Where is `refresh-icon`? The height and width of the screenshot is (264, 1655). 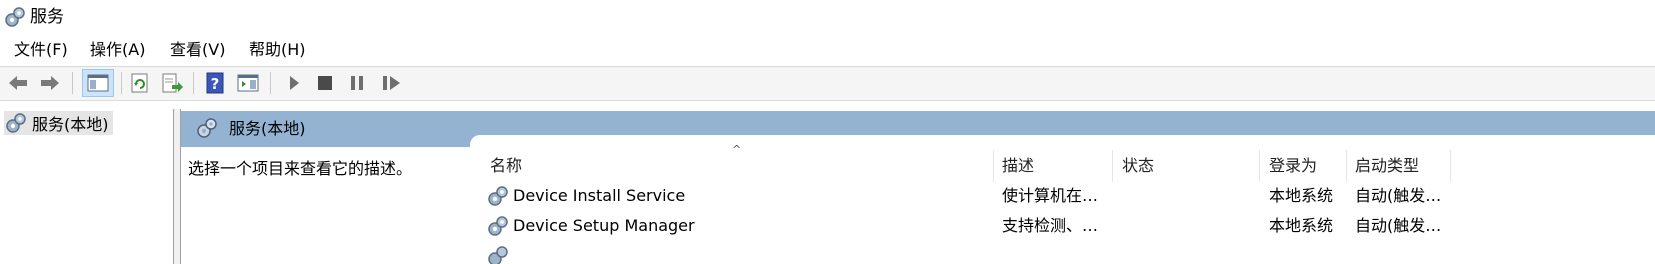
refresh-icon is located at coordinates (140, 83).